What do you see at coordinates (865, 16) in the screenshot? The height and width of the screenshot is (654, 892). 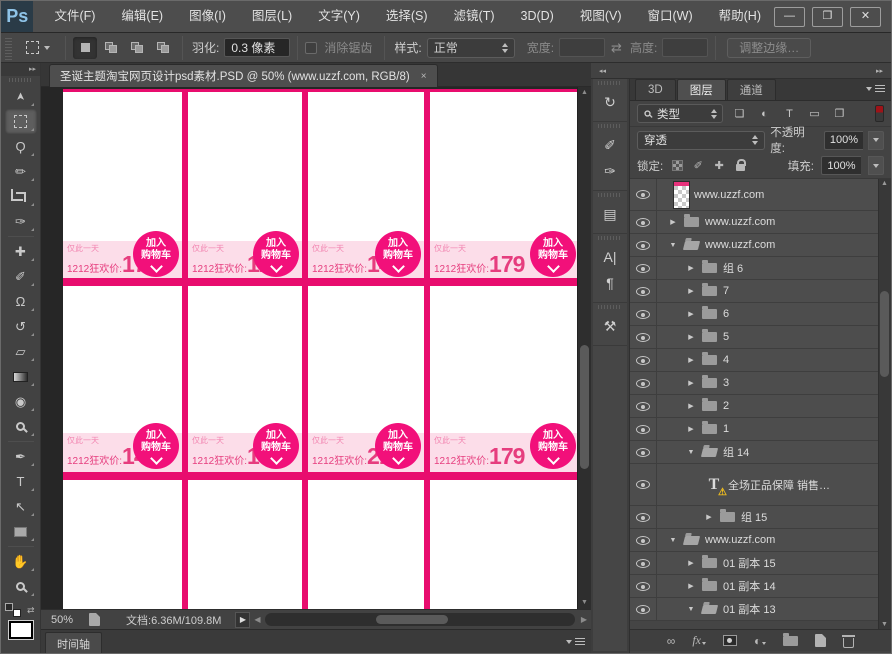 I see `close-button: ✕` at bounding box center [865, 16].